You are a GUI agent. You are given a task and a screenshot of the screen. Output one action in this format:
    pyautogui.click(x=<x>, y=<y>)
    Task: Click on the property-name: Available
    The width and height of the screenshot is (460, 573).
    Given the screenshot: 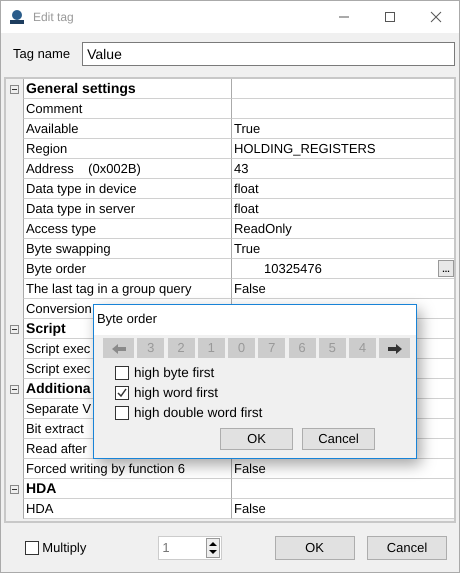 What is the action you would take?
    pyautogui.click(x=127, y=129)
    